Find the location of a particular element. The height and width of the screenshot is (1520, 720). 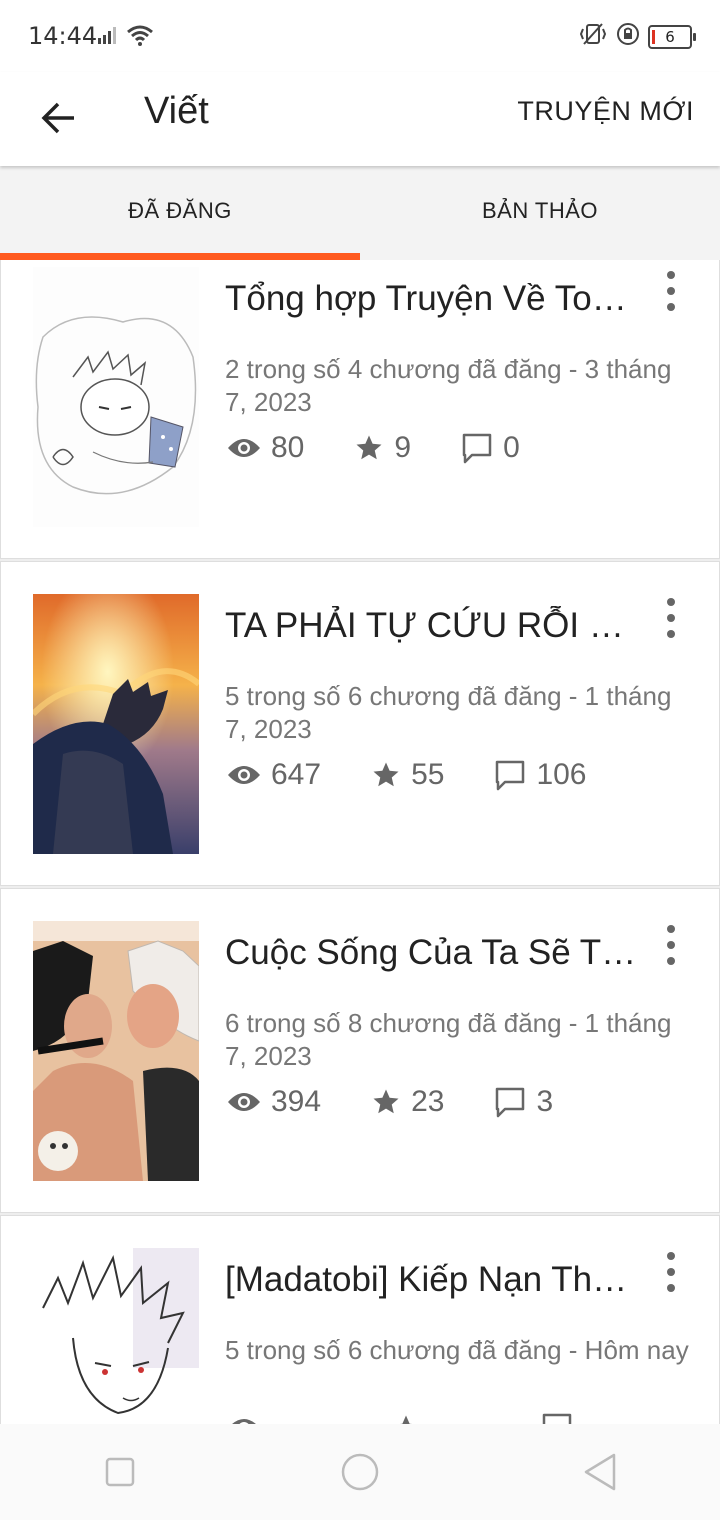

triangle-back-icon is located at coordinates (600, 1472).